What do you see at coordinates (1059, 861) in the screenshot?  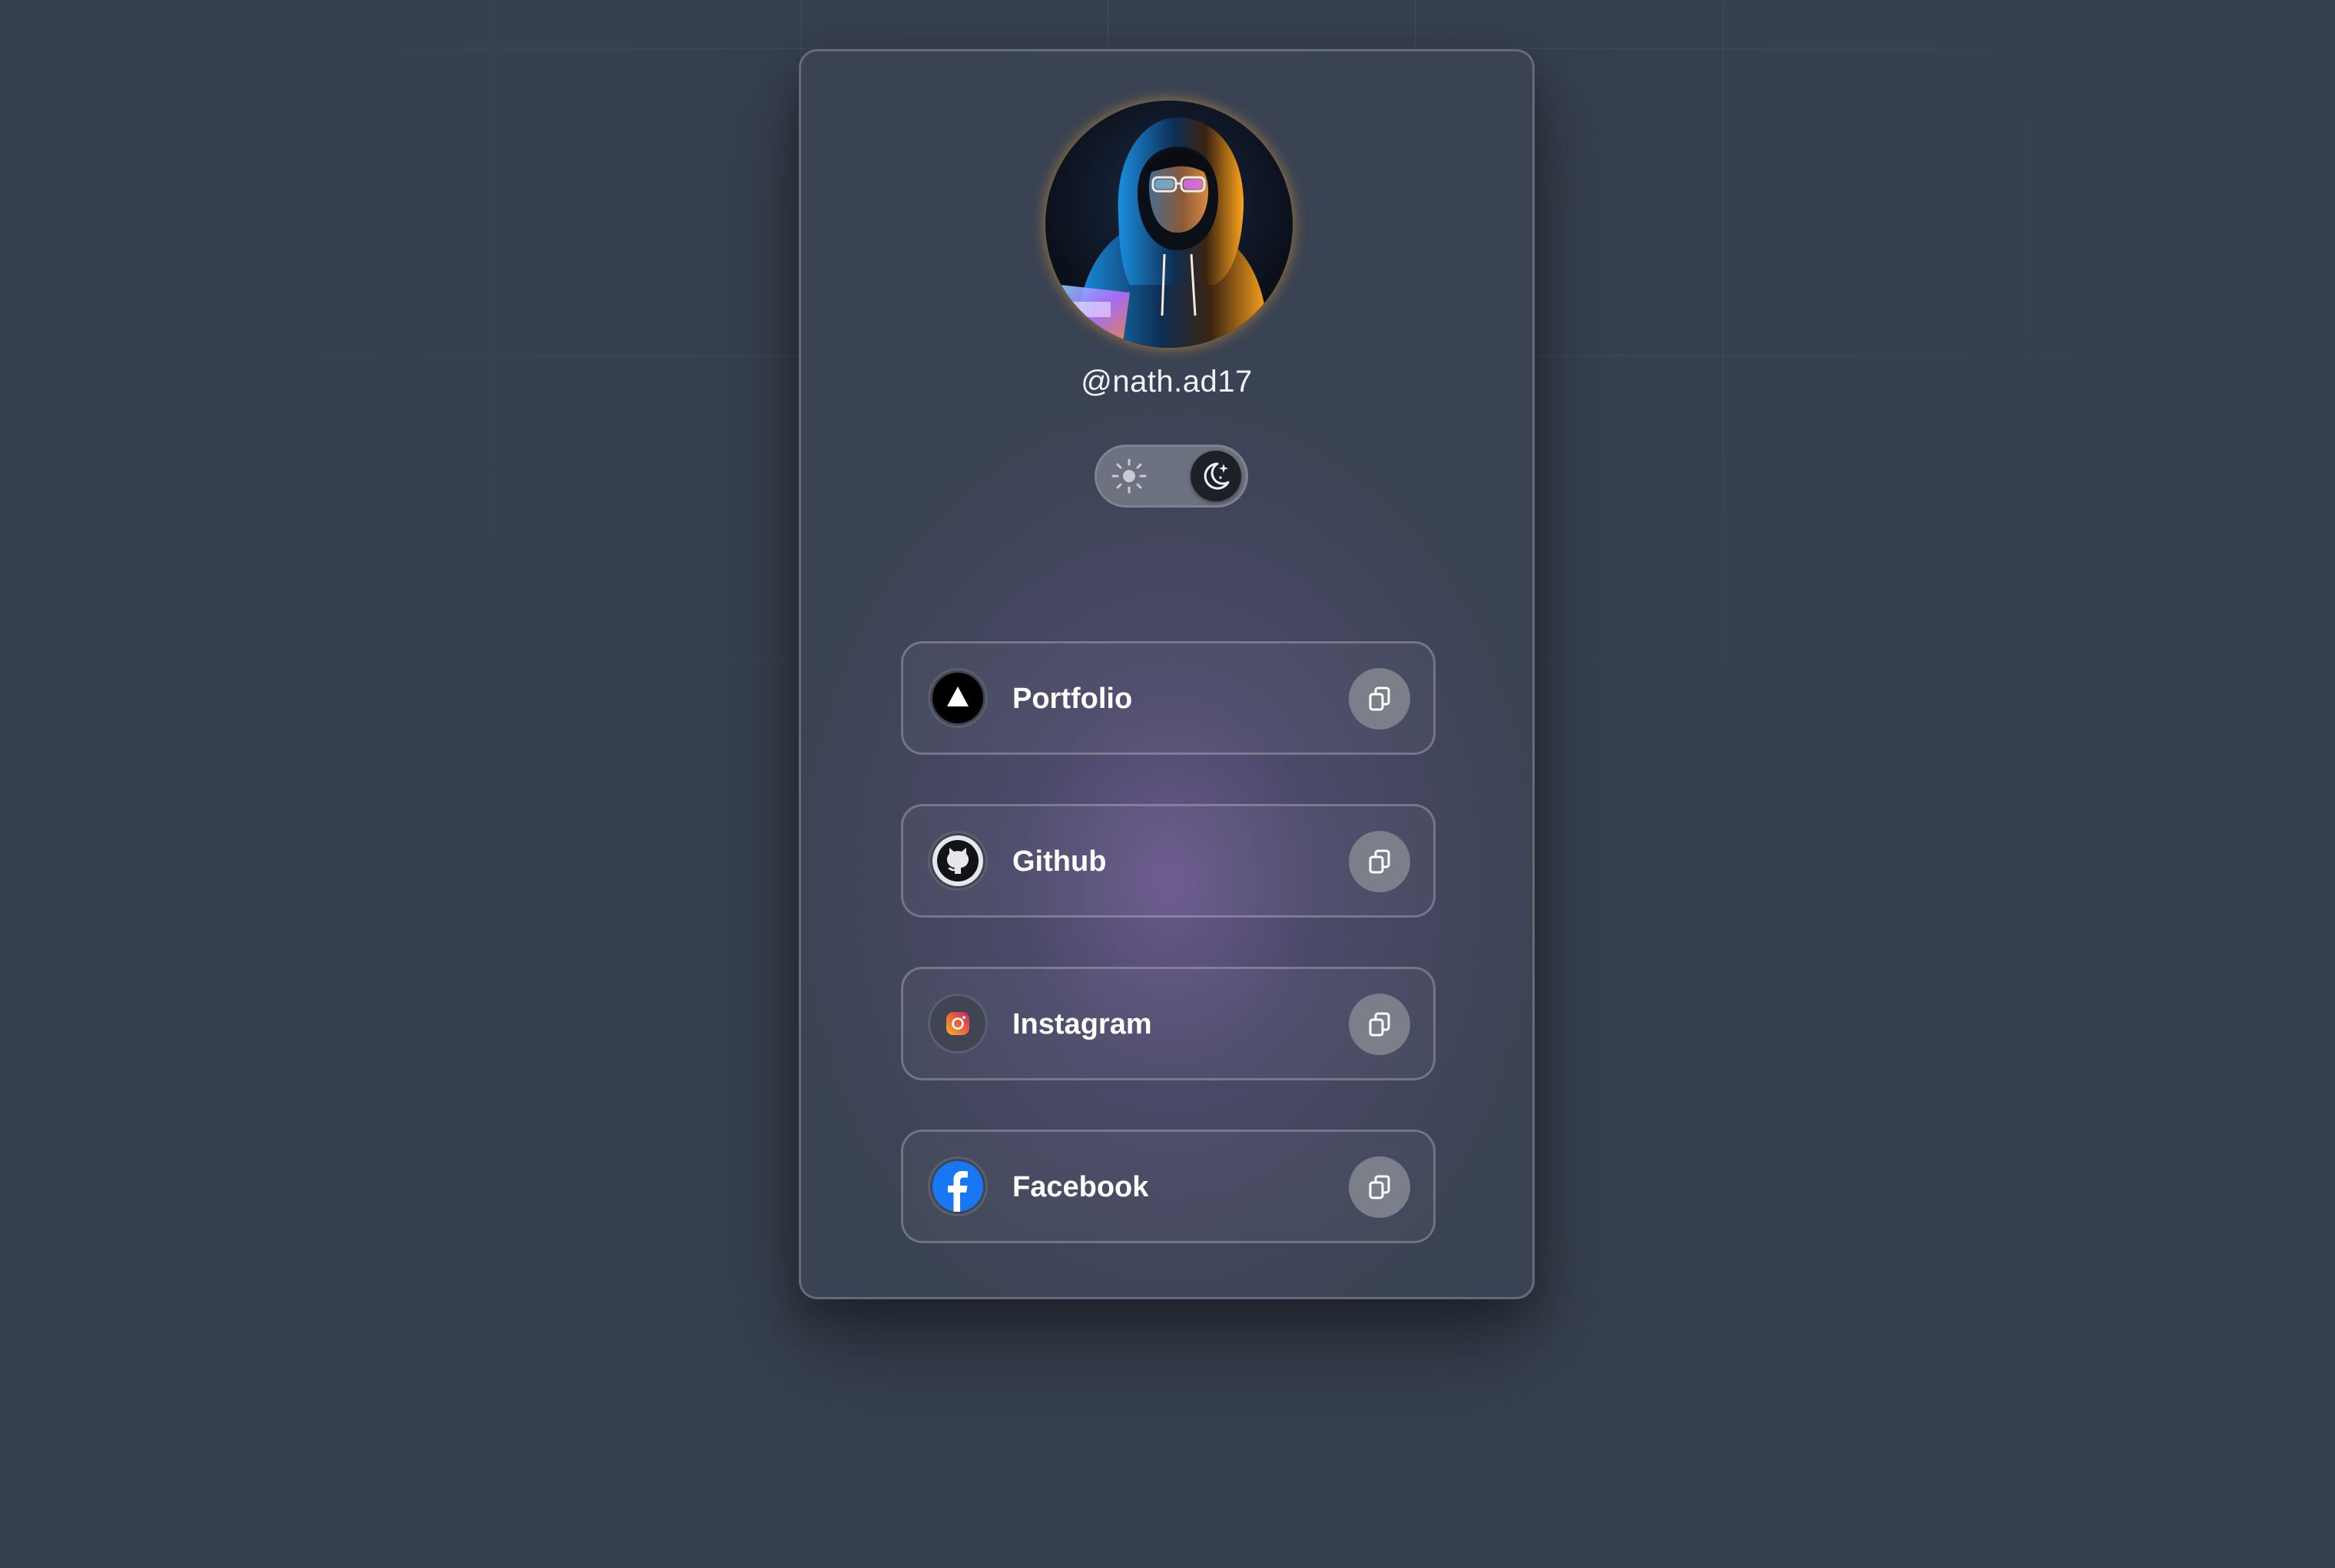 I see `link-label: Github` at bounding box center [1059, 861].